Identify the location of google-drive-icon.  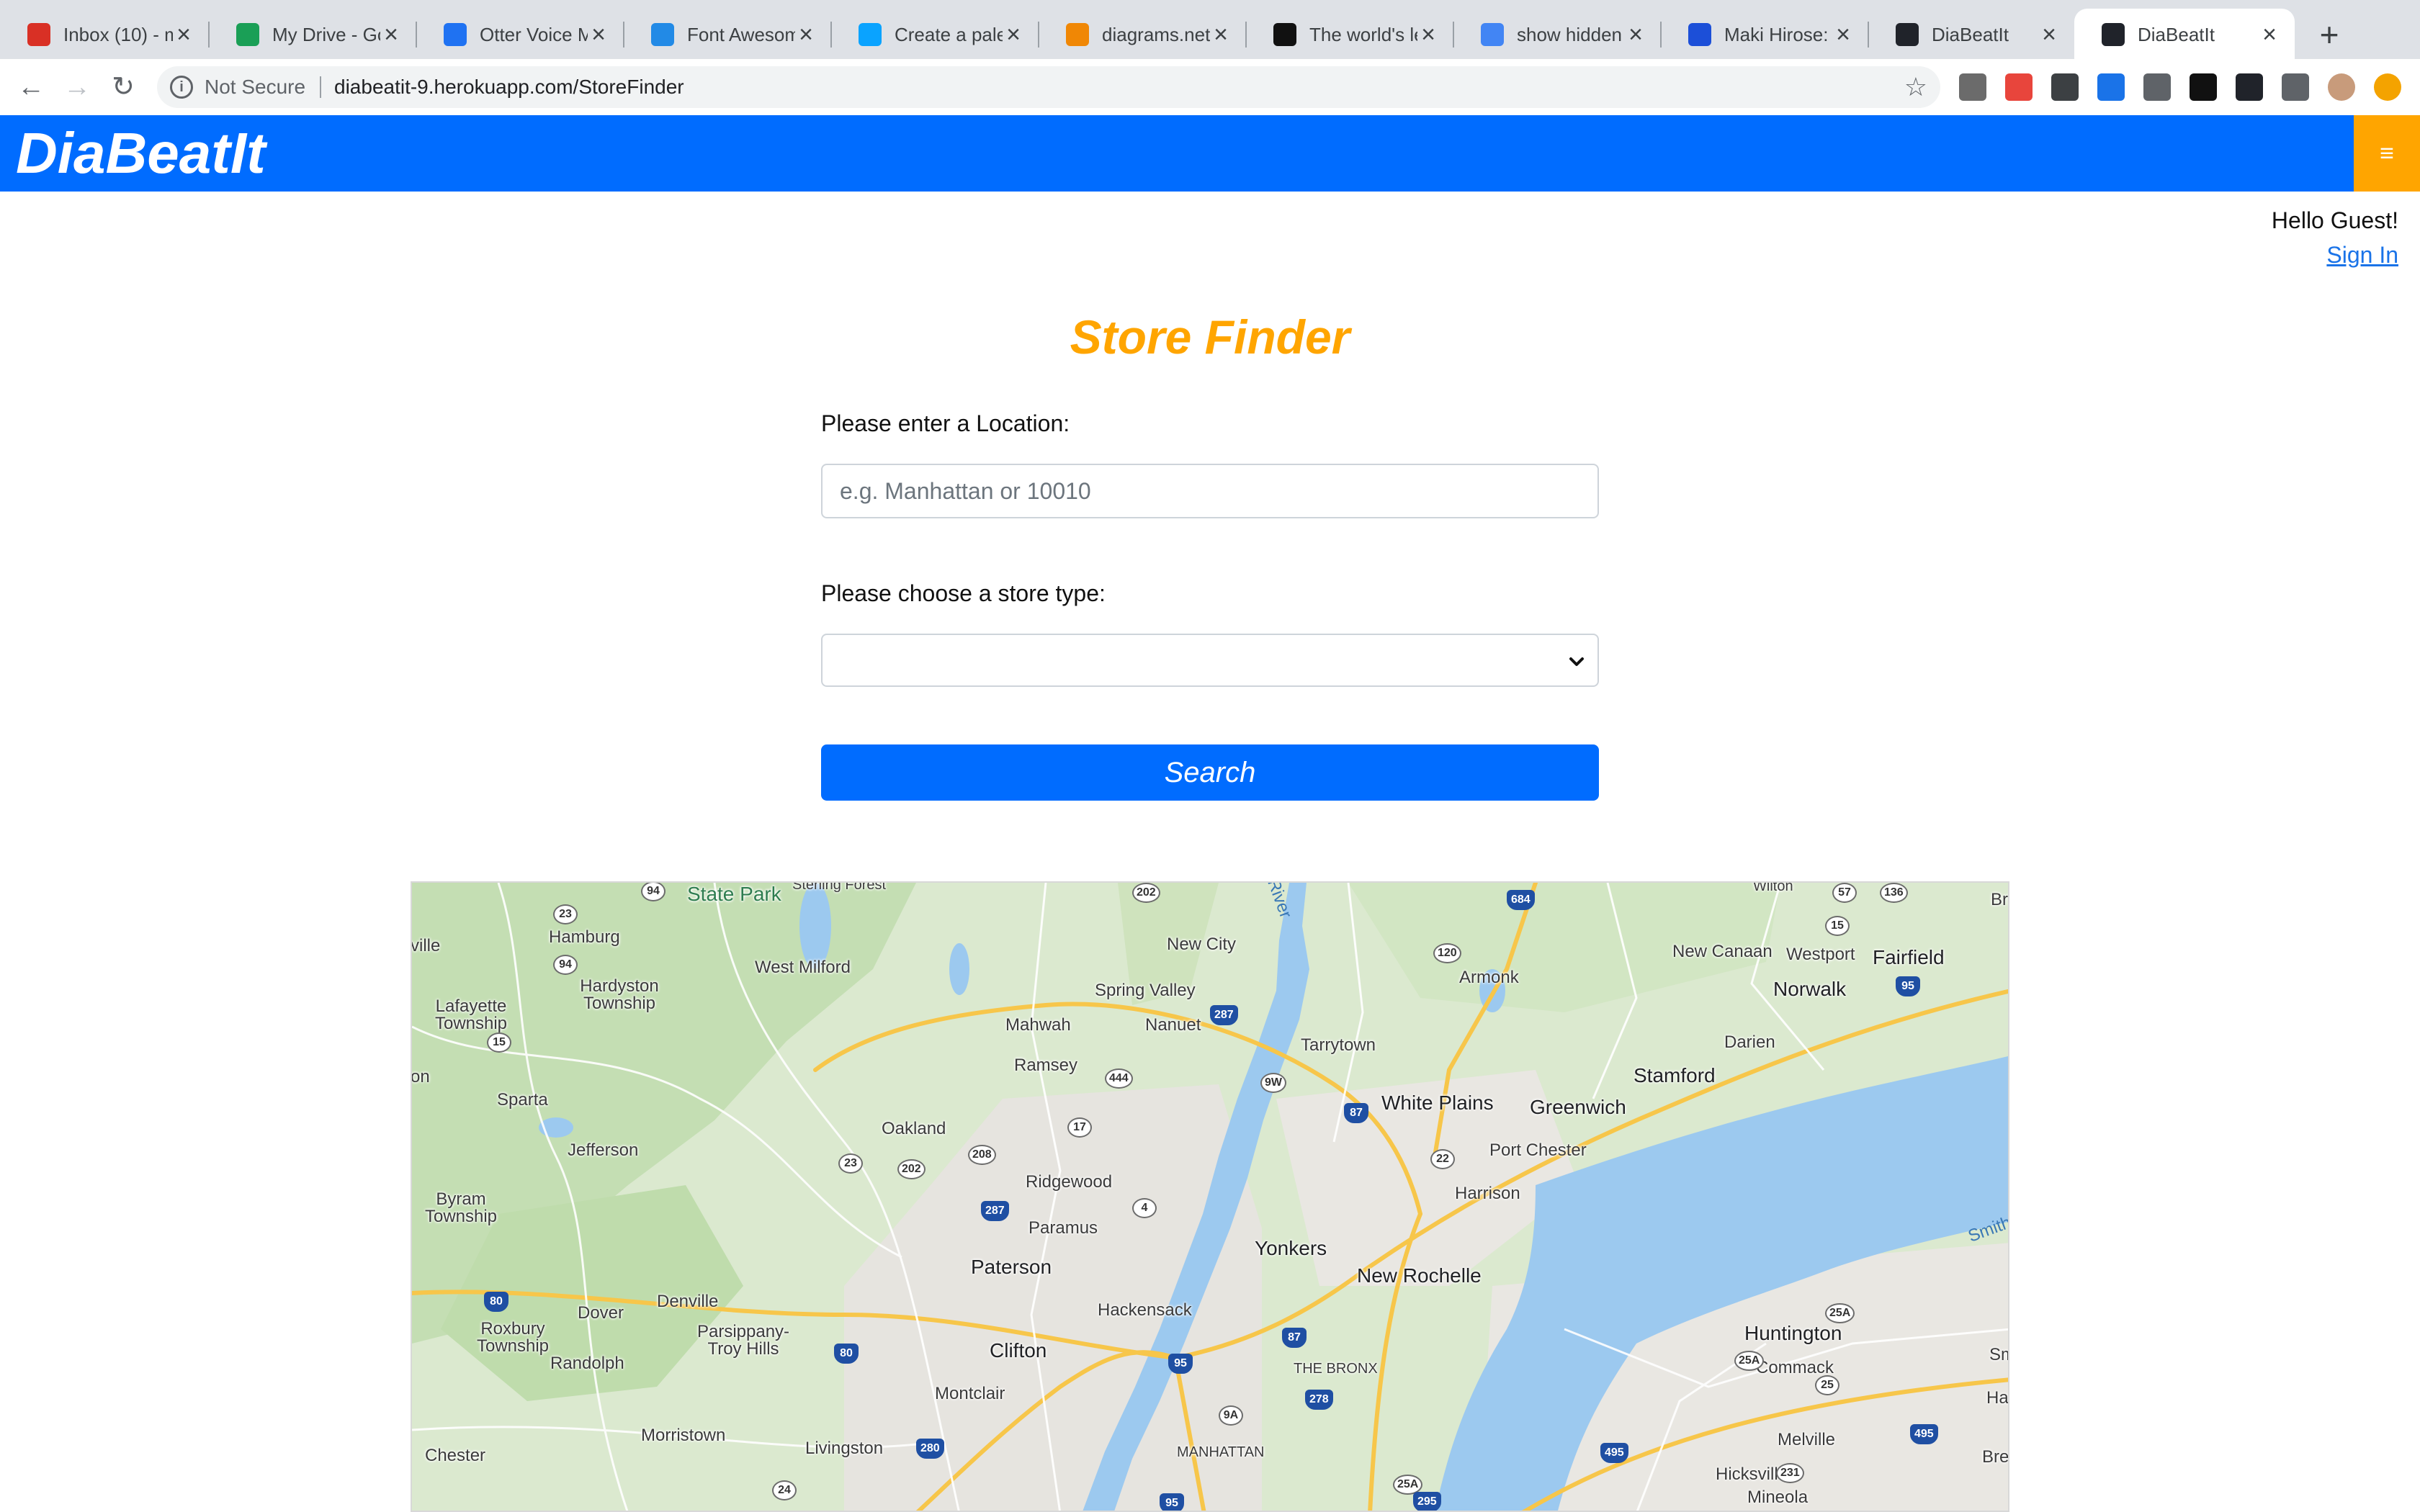
(247, 34).